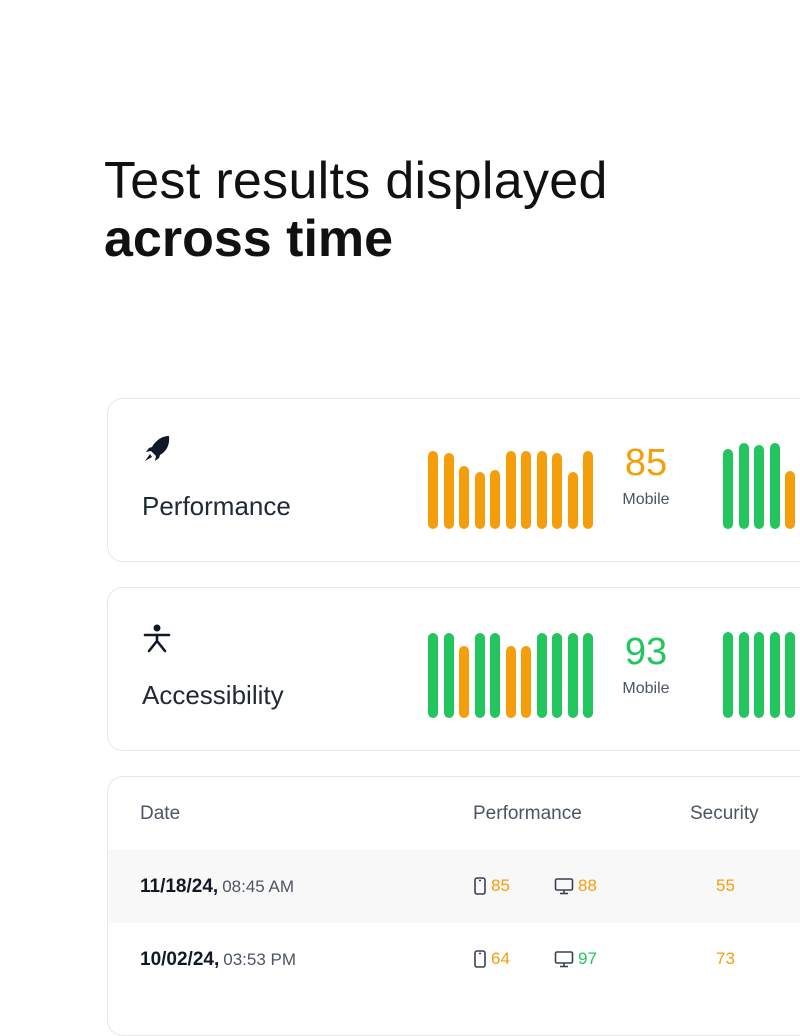 The image size is (800, 1036). What do you see at coordinates (587, 958) in the screenshot?
I see `desktop-score-value: 97` at bounding box center [587, 958].